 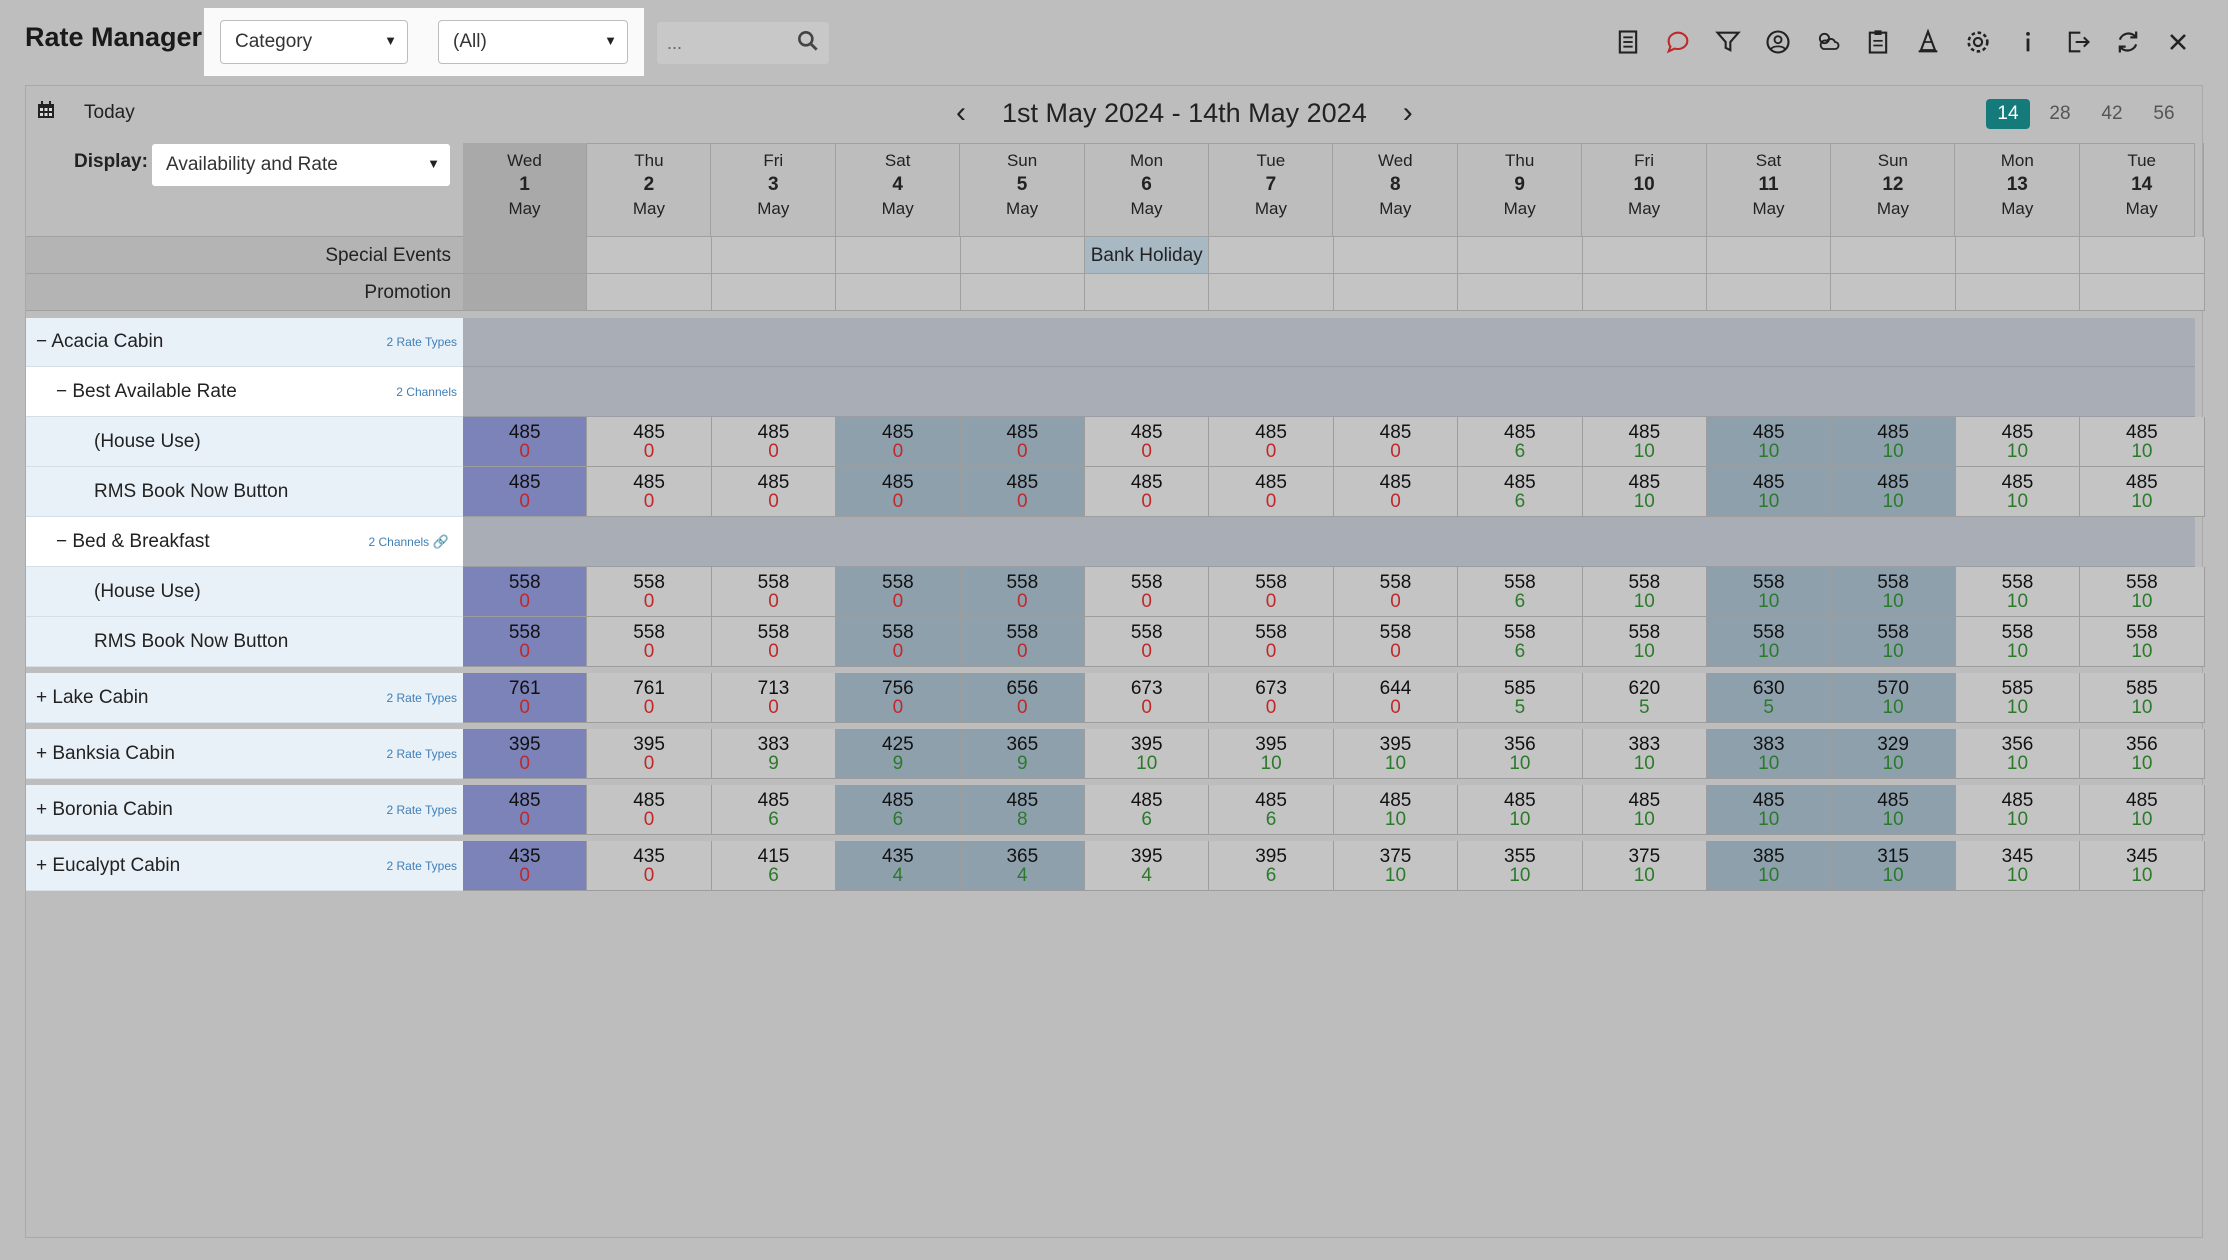 What do you see at coordinates (2028, 42) in the screenshot?
I see `info-icon` at bounding box center [2028, 42].